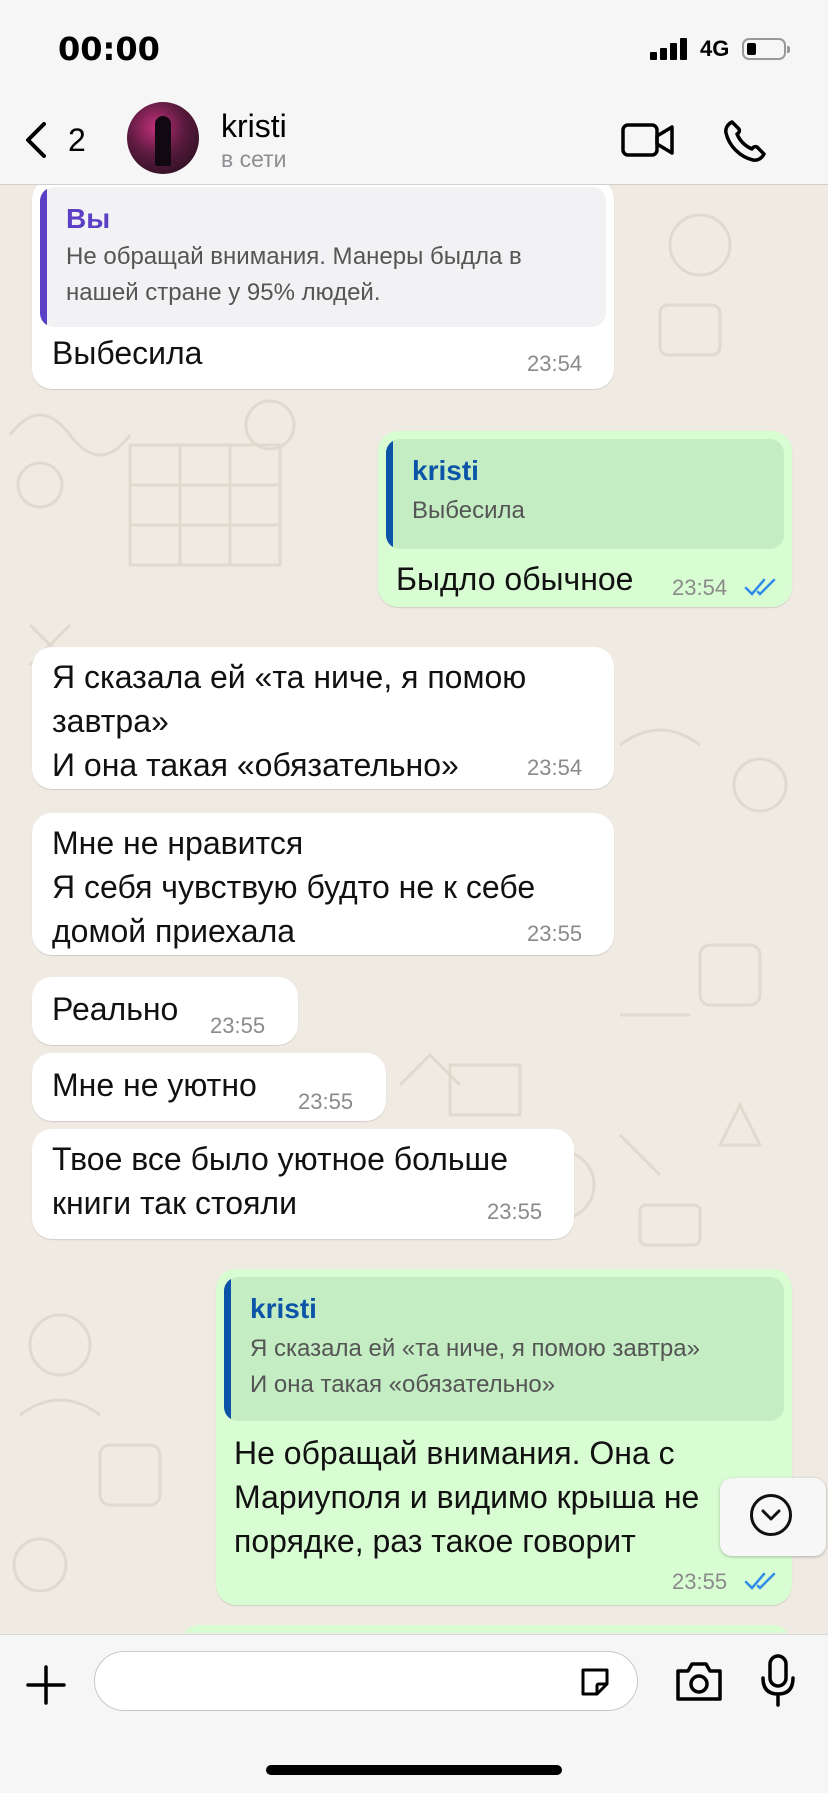 The height and width of the screenshot is (1793, 828). What do you see at coordinates (334, 1681) in the screenshot?
I see `message-input` at bounding box center [334, 1681].